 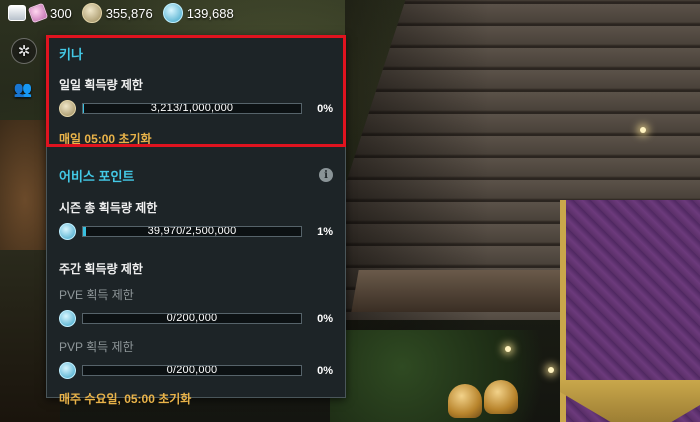 I want to click on pvp-percent: 0%, so click(x=325, y=370).